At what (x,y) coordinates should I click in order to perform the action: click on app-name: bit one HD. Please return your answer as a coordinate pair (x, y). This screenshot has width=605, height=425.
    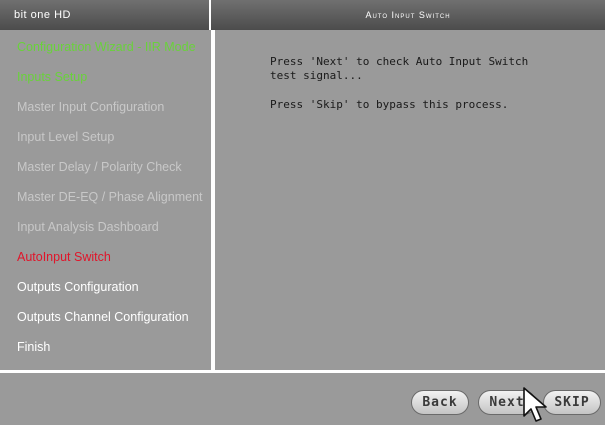
    Looking at the image, I should click on (105, 15).